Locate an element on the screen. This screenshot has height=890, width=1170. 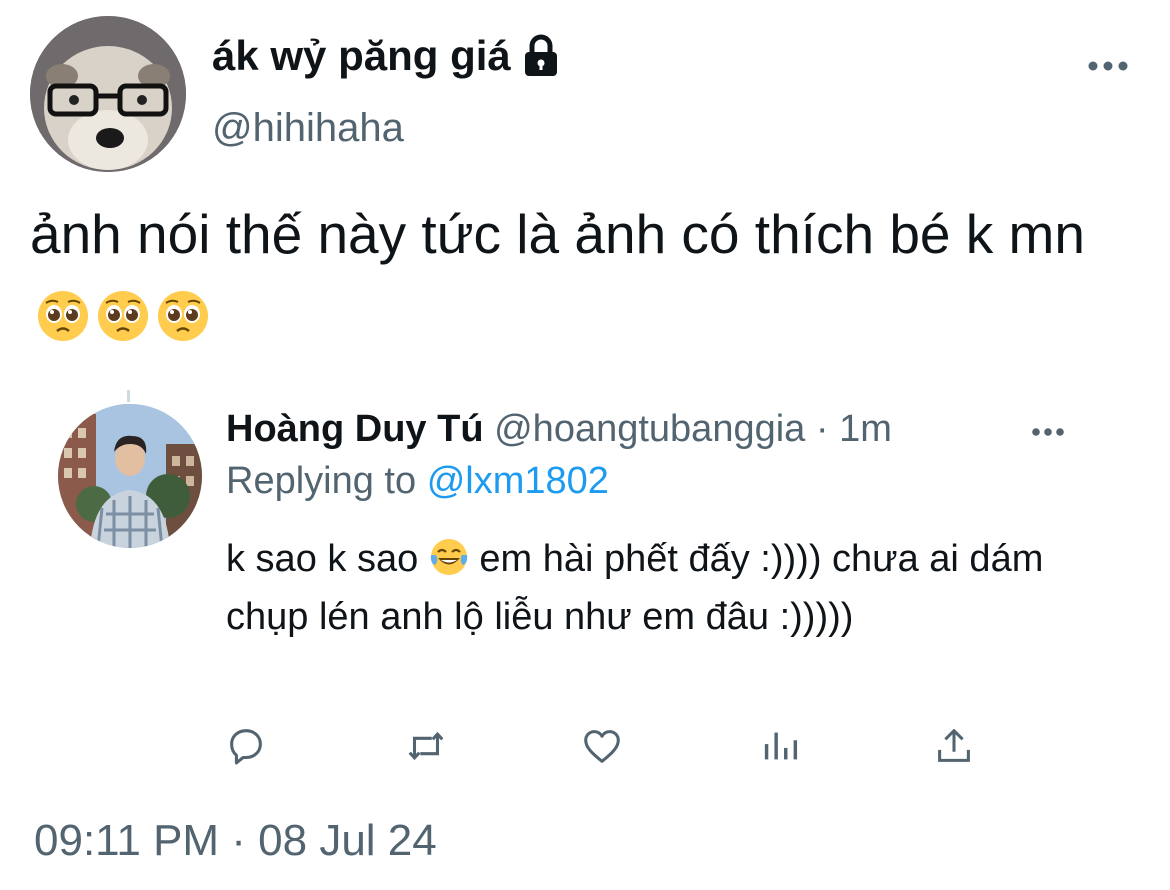
author-avatar is located at coordinates (108, 94).